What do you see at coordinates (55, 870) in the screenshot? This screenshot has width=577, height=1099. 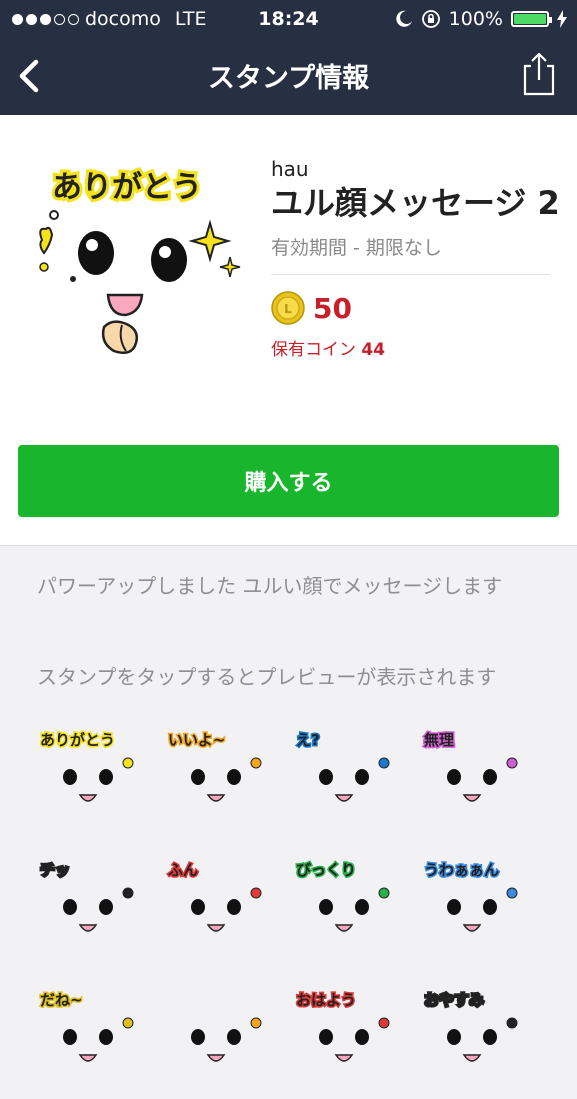 I see `sticker-thumbnail-text: チッ` at bounding box center [55, 870].